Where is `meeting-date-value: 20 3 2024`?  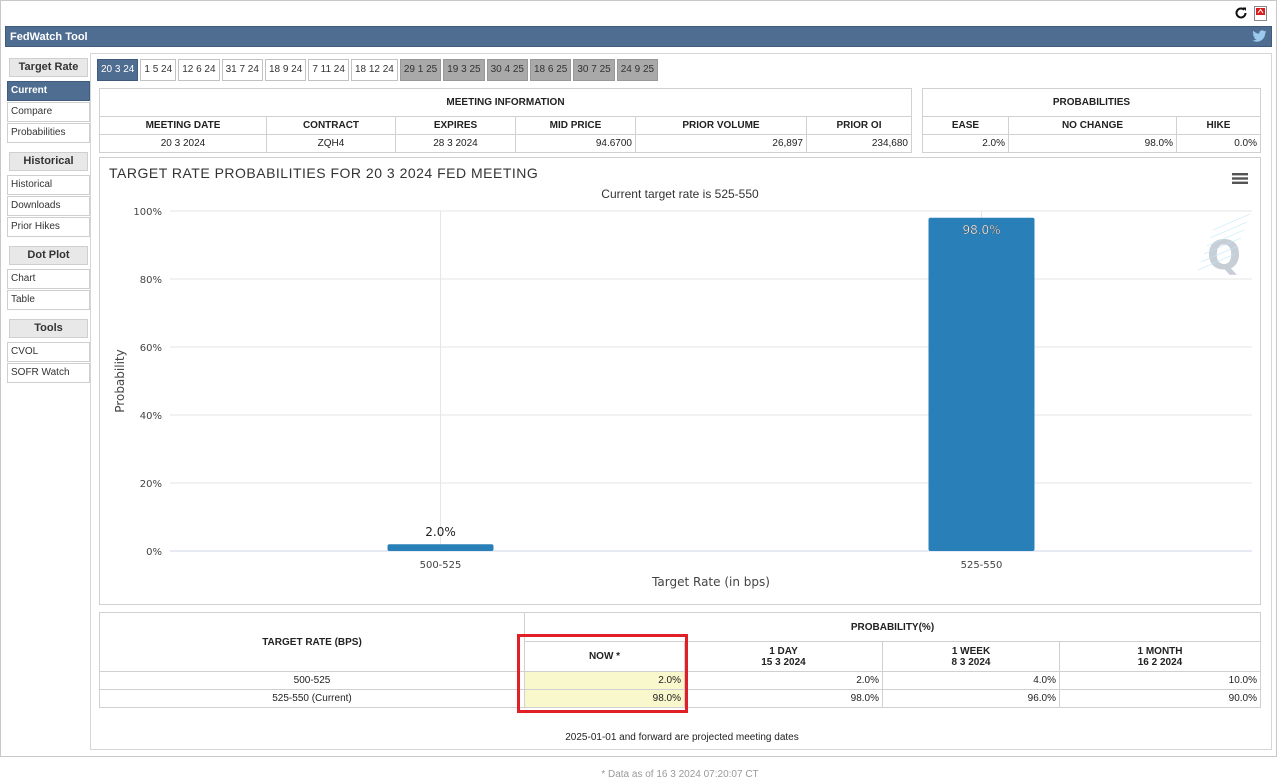
meeting-date-value: 20 3 2024 is located at coordinates (183, 143).